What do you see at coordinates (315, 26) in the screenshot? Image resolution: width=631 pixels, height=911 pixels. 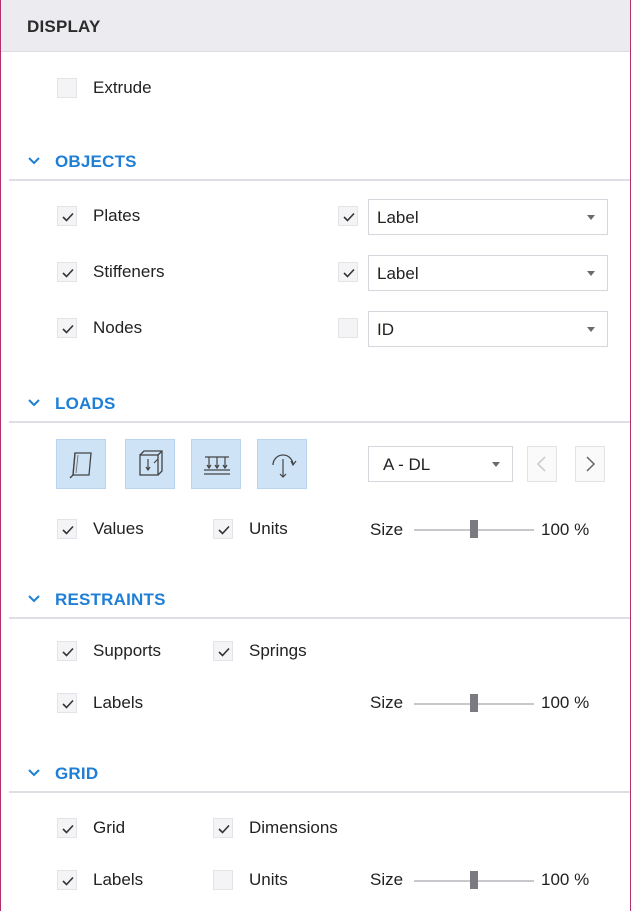 I see `panel-header: DISPLAY` at bounding box center [315, 26].